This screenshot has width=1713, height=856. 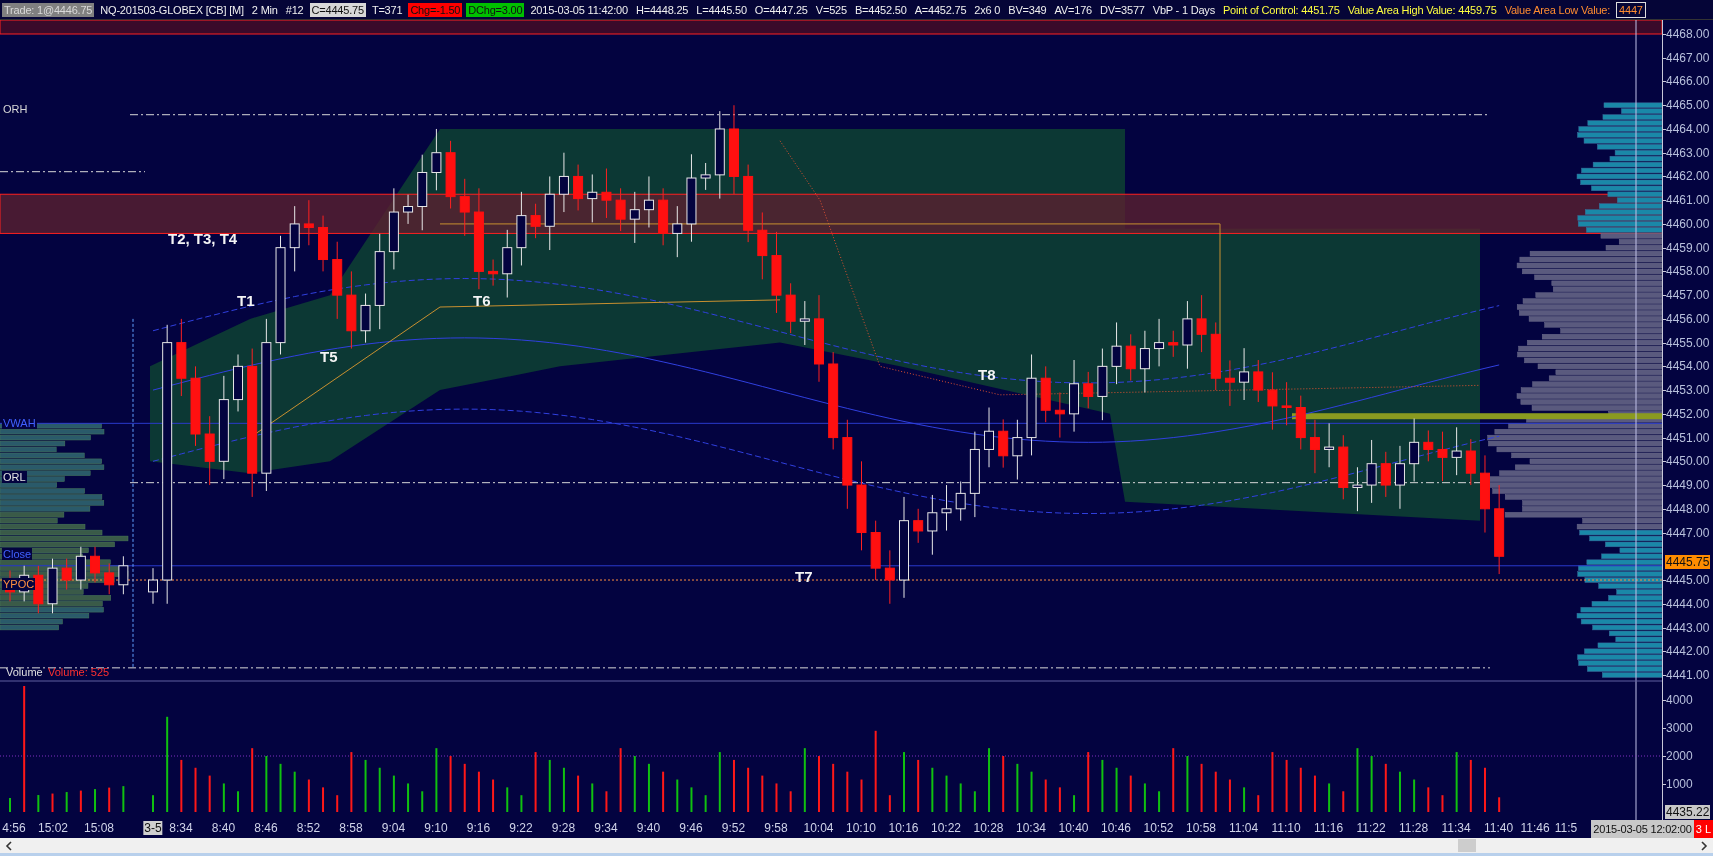 What do you see at coordinates (1688, 562) in the screenshot?
I see `last-price-badge: 4445.75` at bounding box center [1688, 562].